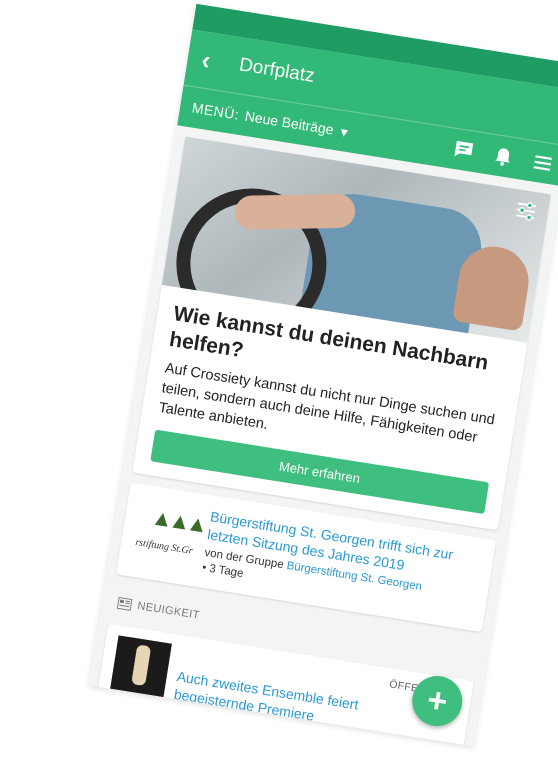 The width and height of the screenshot is (558, 757). I want to click on hamburger-menu-icon, so click(542, 162).